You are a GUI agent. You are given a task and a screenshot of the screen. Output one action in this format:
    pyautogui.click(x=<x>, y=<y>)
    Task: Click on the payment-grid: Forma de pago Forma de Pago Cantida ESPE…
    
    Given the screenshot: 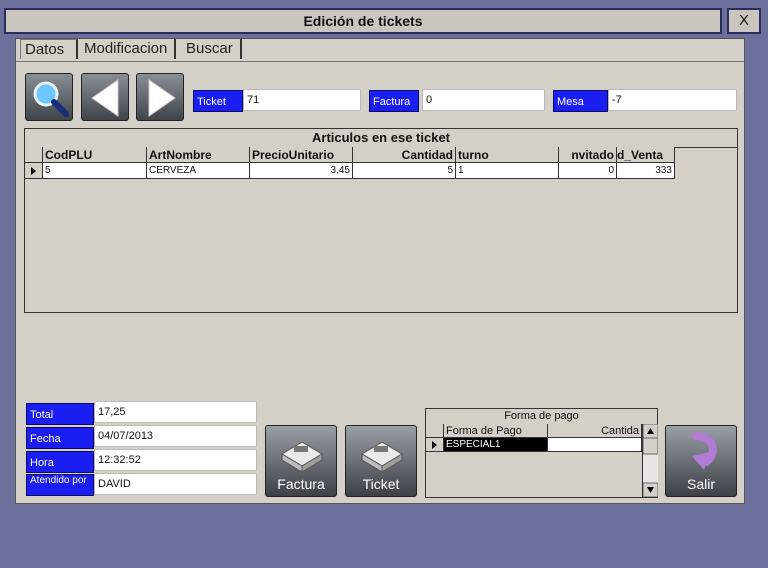 What is the action you would take?
    pyautogui.click(x=542, y=453)
    